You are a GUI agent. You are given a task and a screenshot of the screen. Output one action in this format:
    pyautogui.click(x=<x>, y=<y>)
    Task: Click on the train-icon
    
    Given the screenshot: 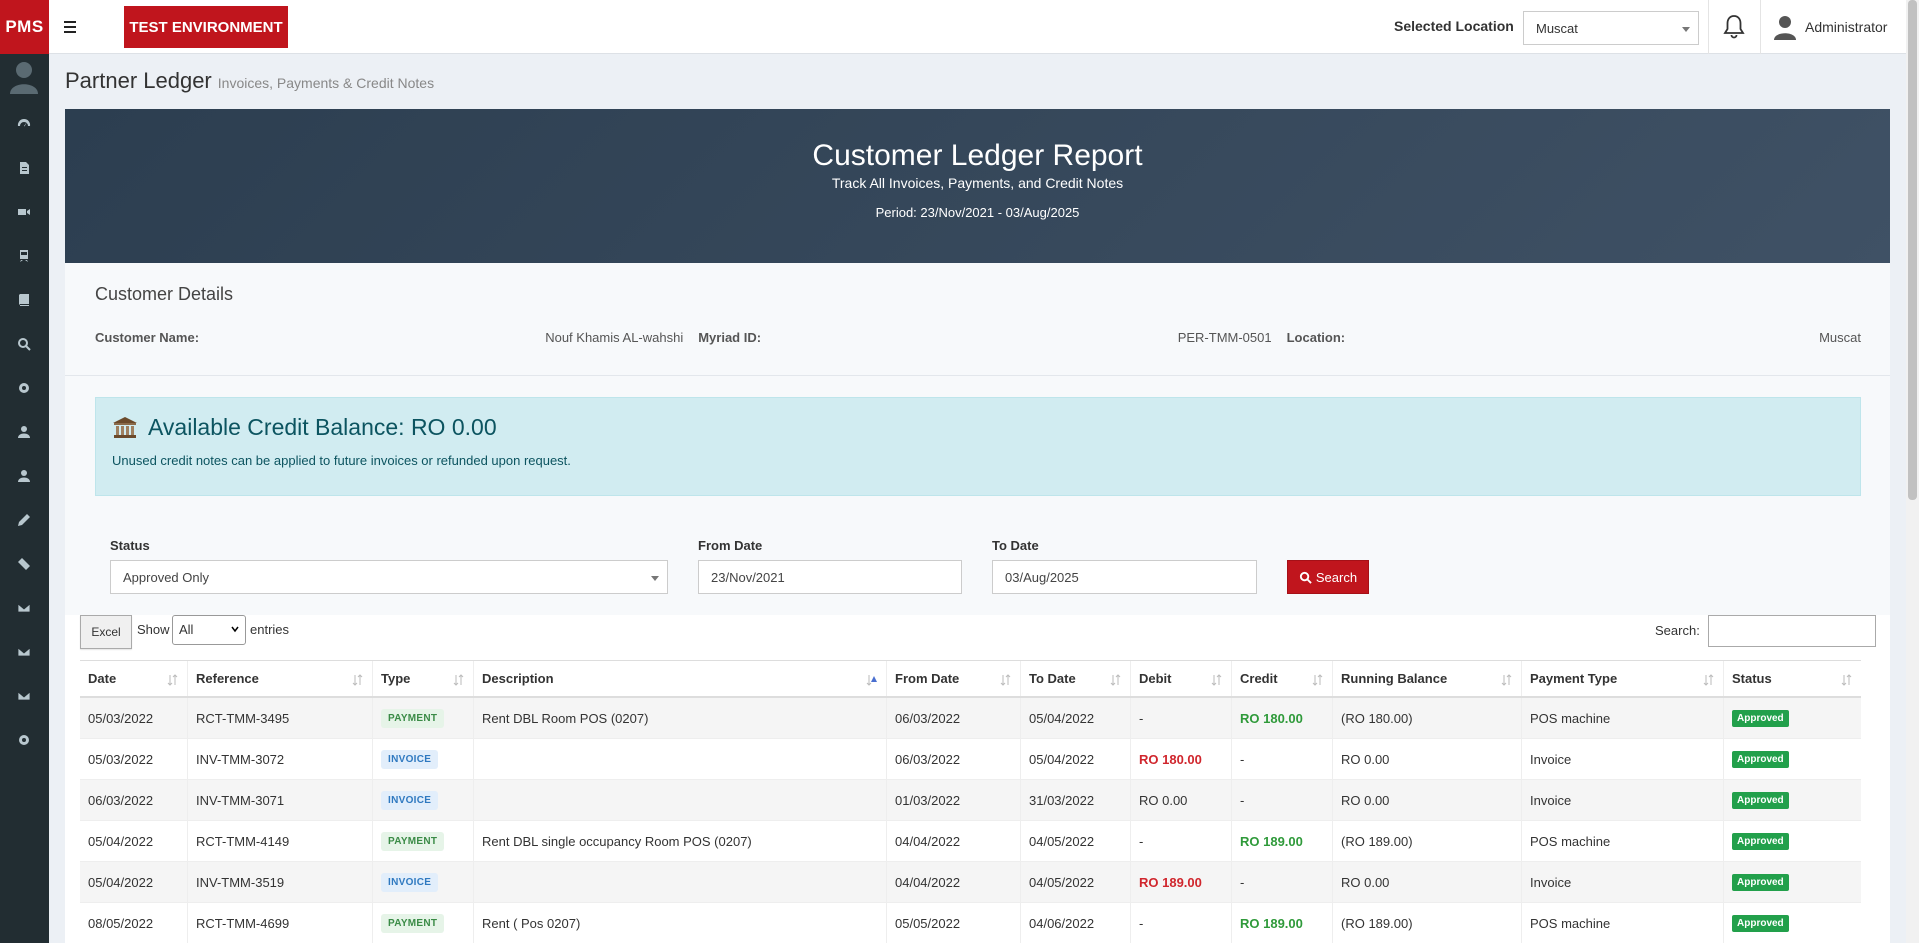 What is the action you would take?
    pyautogui.click(x=24, y=256)
    